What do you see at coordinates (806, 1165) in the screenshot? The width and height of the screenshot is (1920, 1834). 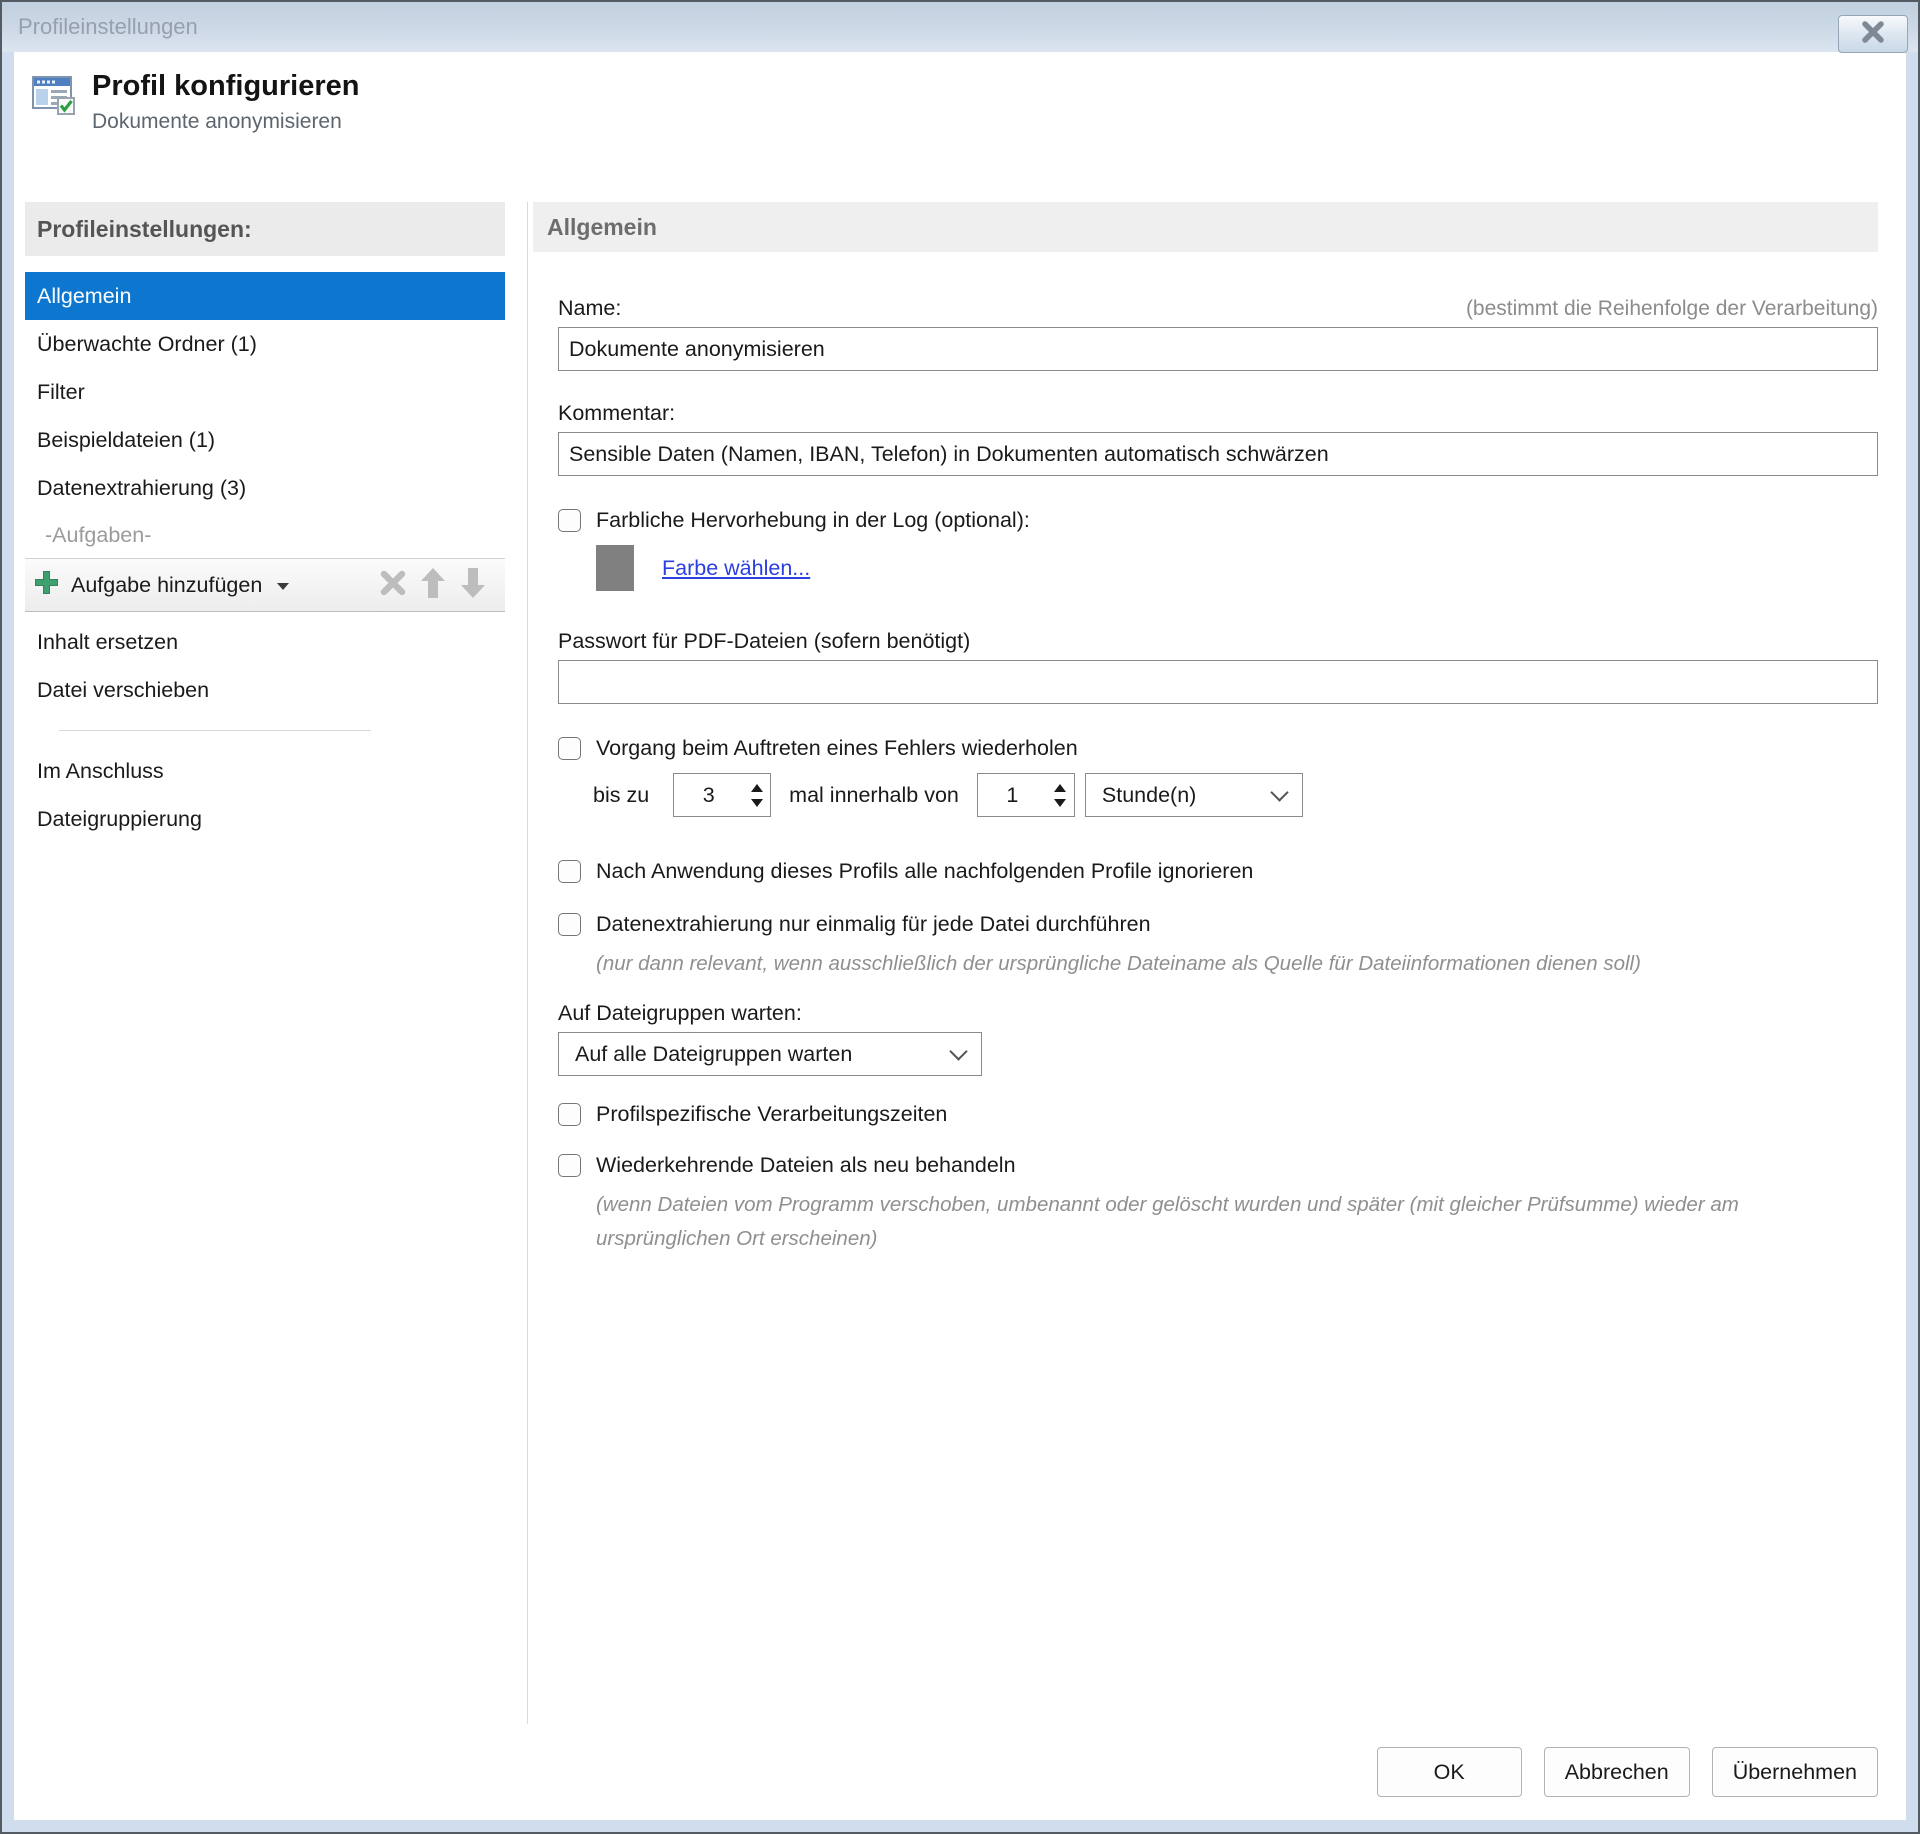 I see `recurring-files-label: Wiederkehrende Dateien als neu behandeln` at bounding box center [806, 1165].